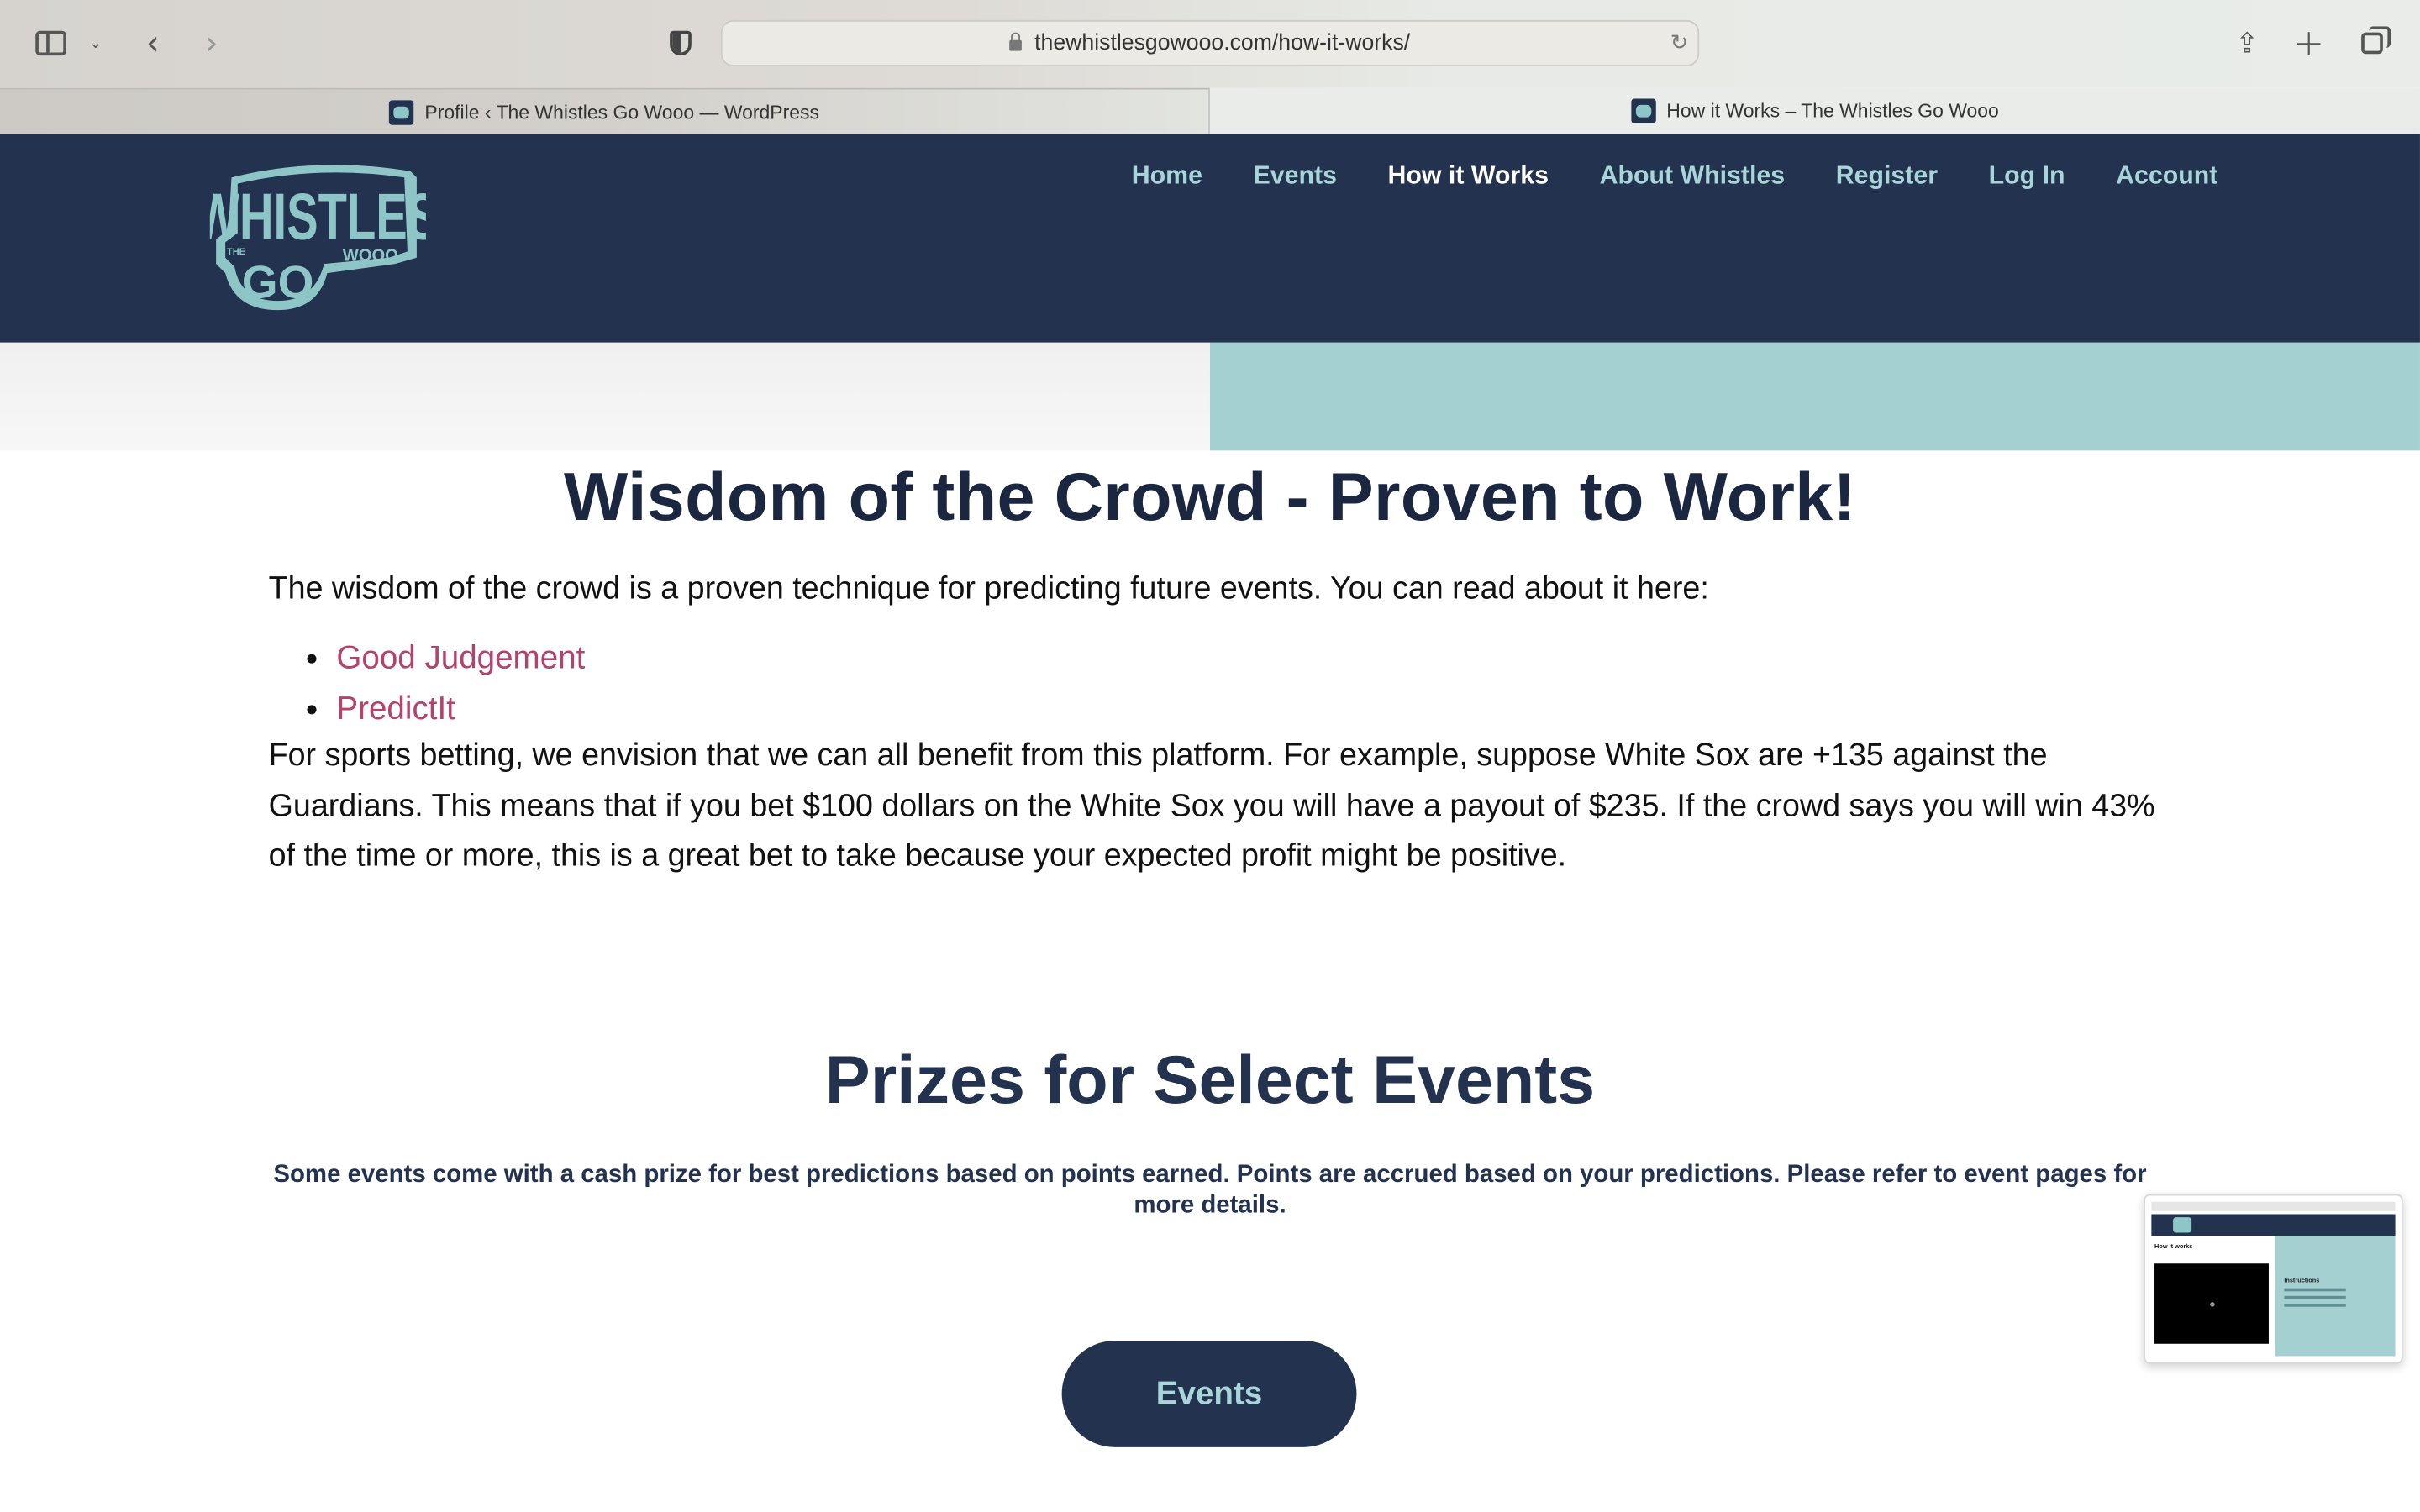  Describe the element at coordinates (1209, 1394) in the screenshot. I see `events-button: Events` at that location.